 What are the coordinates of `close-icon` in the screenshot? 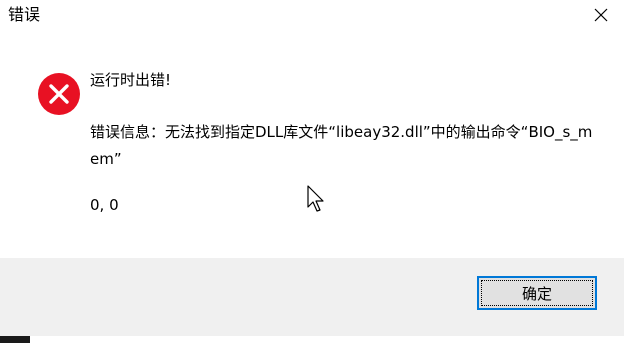 It's located at (601, 15).